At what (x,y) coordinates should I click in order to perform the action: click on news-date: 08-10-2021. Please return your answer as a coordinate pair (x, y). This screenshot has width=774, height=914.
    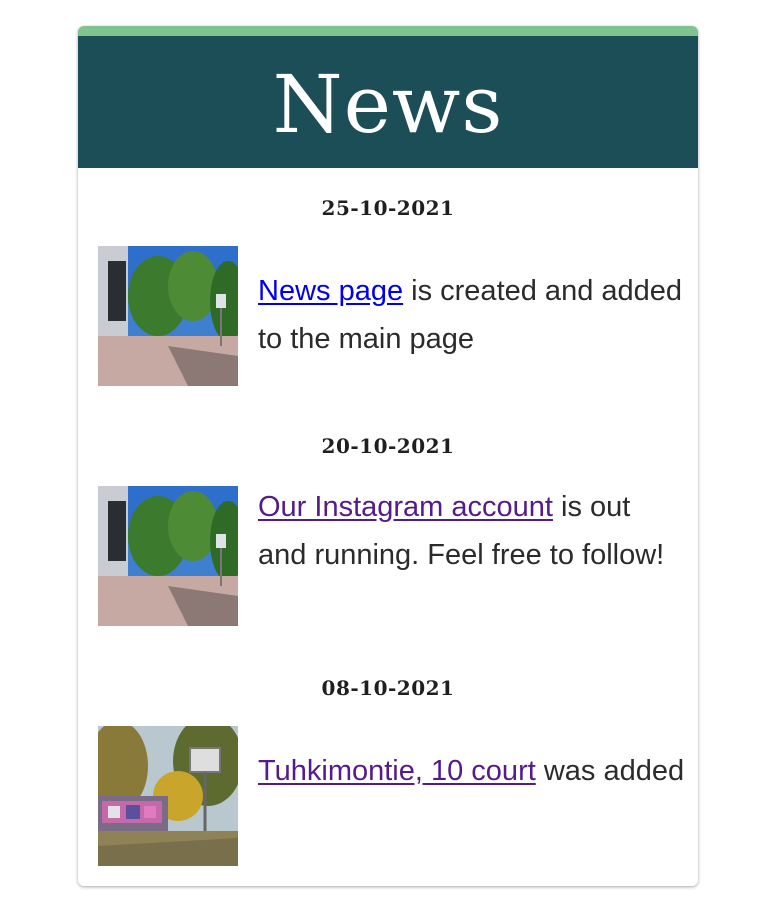
    Looking at the image, I should click on (388, 688).